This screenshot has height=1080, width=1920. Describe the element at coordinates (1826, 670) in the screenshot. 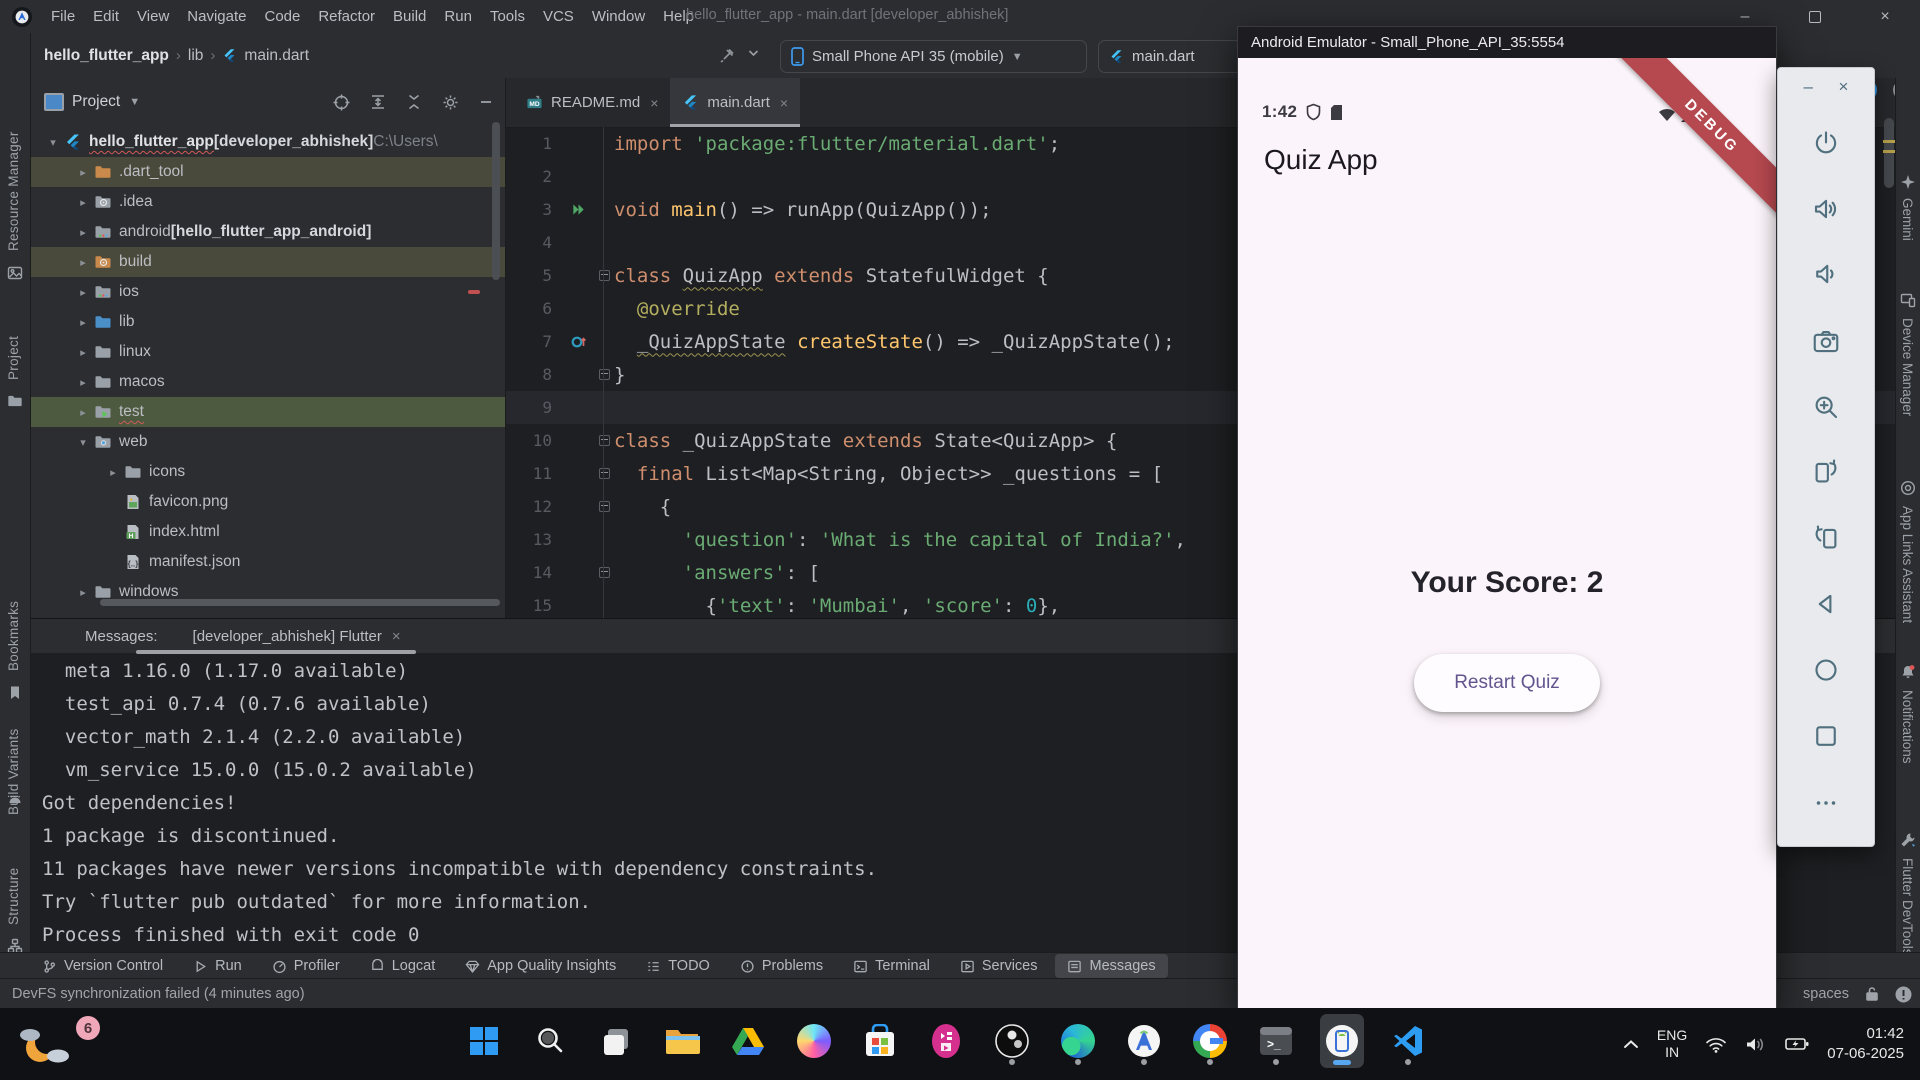

I see `home-icon` at that location.